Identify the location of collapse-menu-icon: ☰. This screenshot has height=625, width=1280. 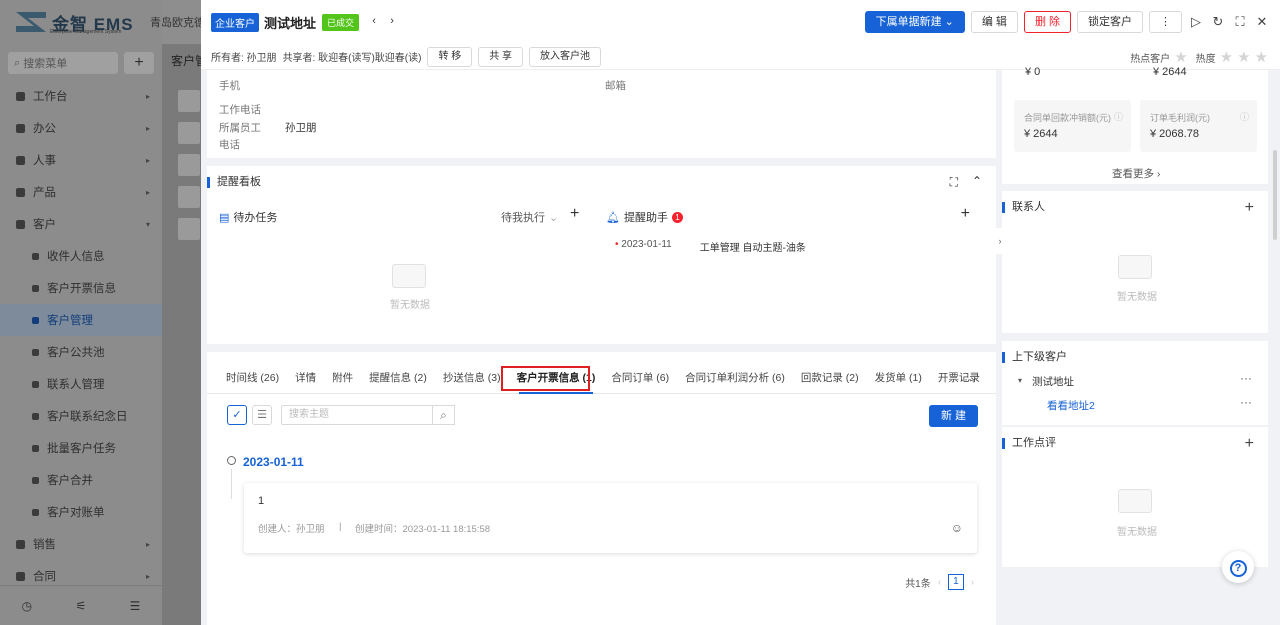
(135, 606).